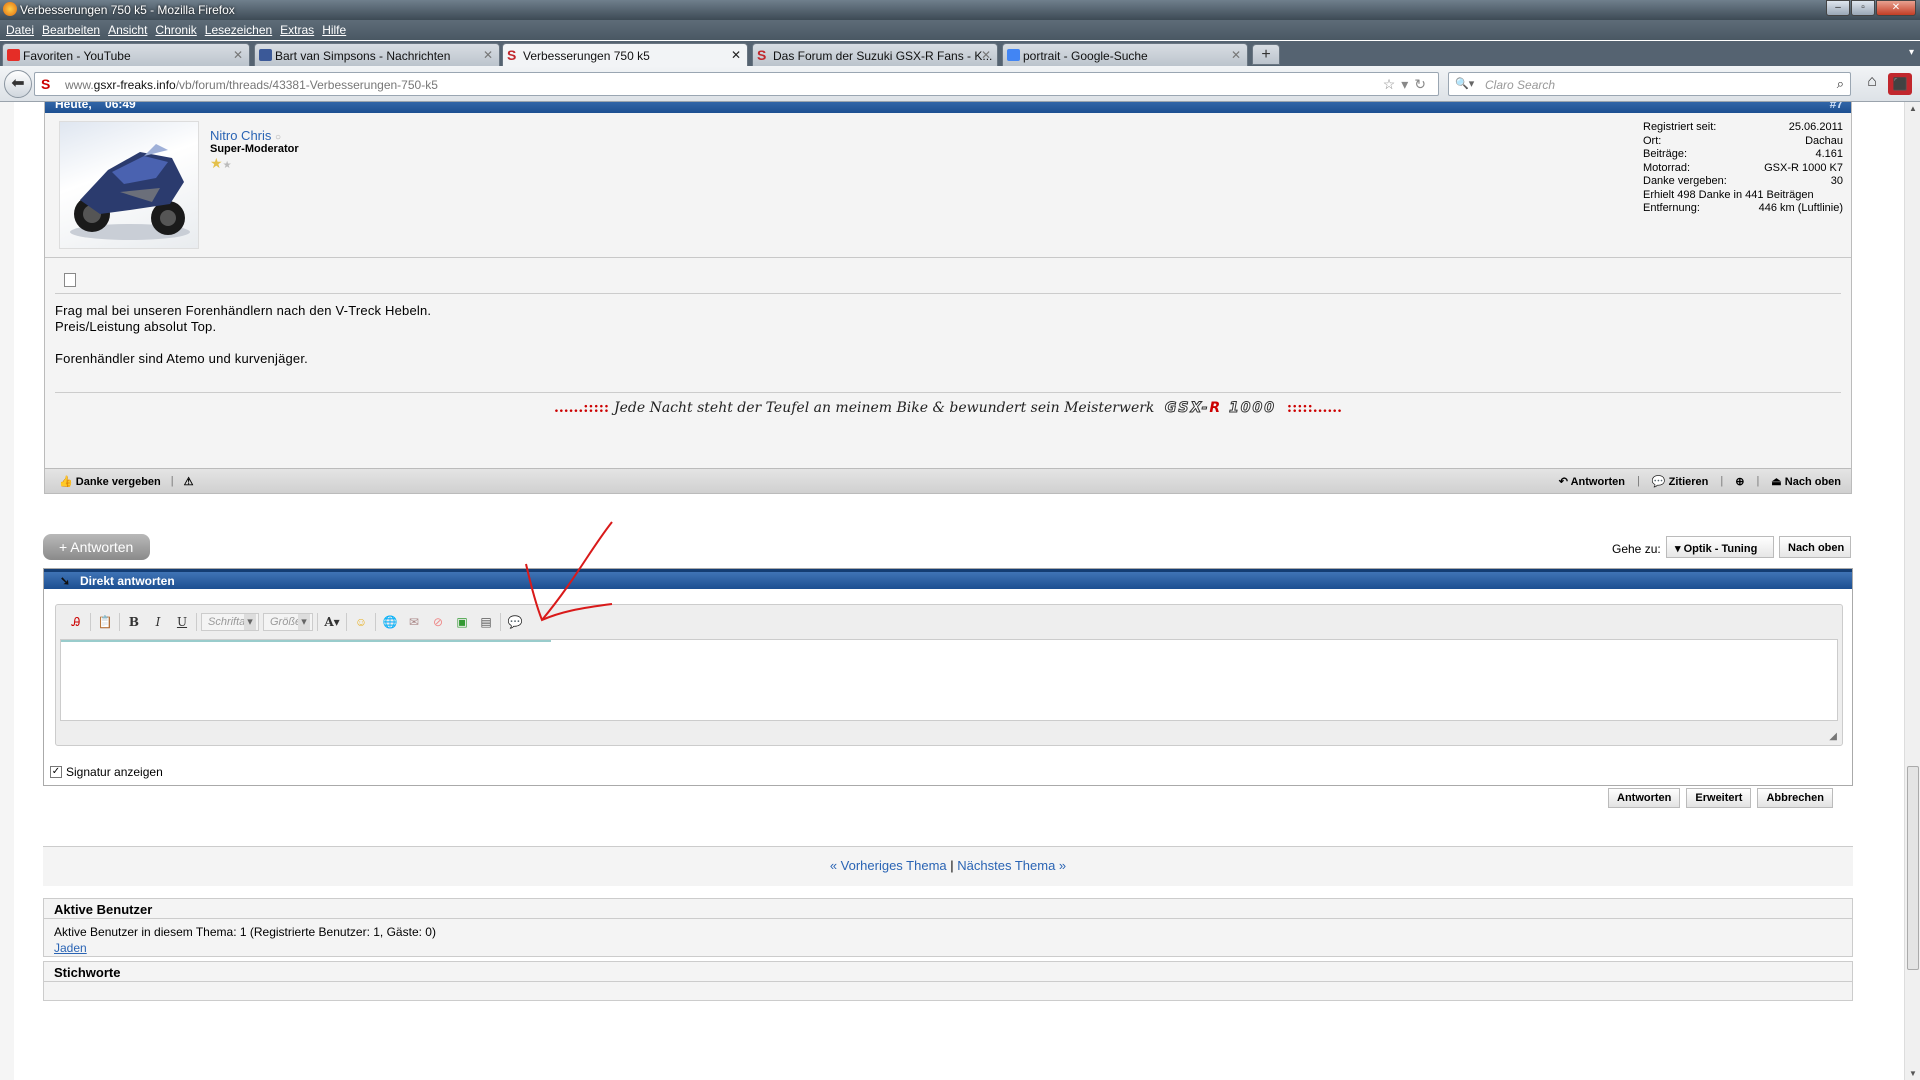 The image size is (1920, 1080). What do you see at coordinates (182, 622) in the screenshot?
I see `underline-icon: U` at bounding box center [182, 622].